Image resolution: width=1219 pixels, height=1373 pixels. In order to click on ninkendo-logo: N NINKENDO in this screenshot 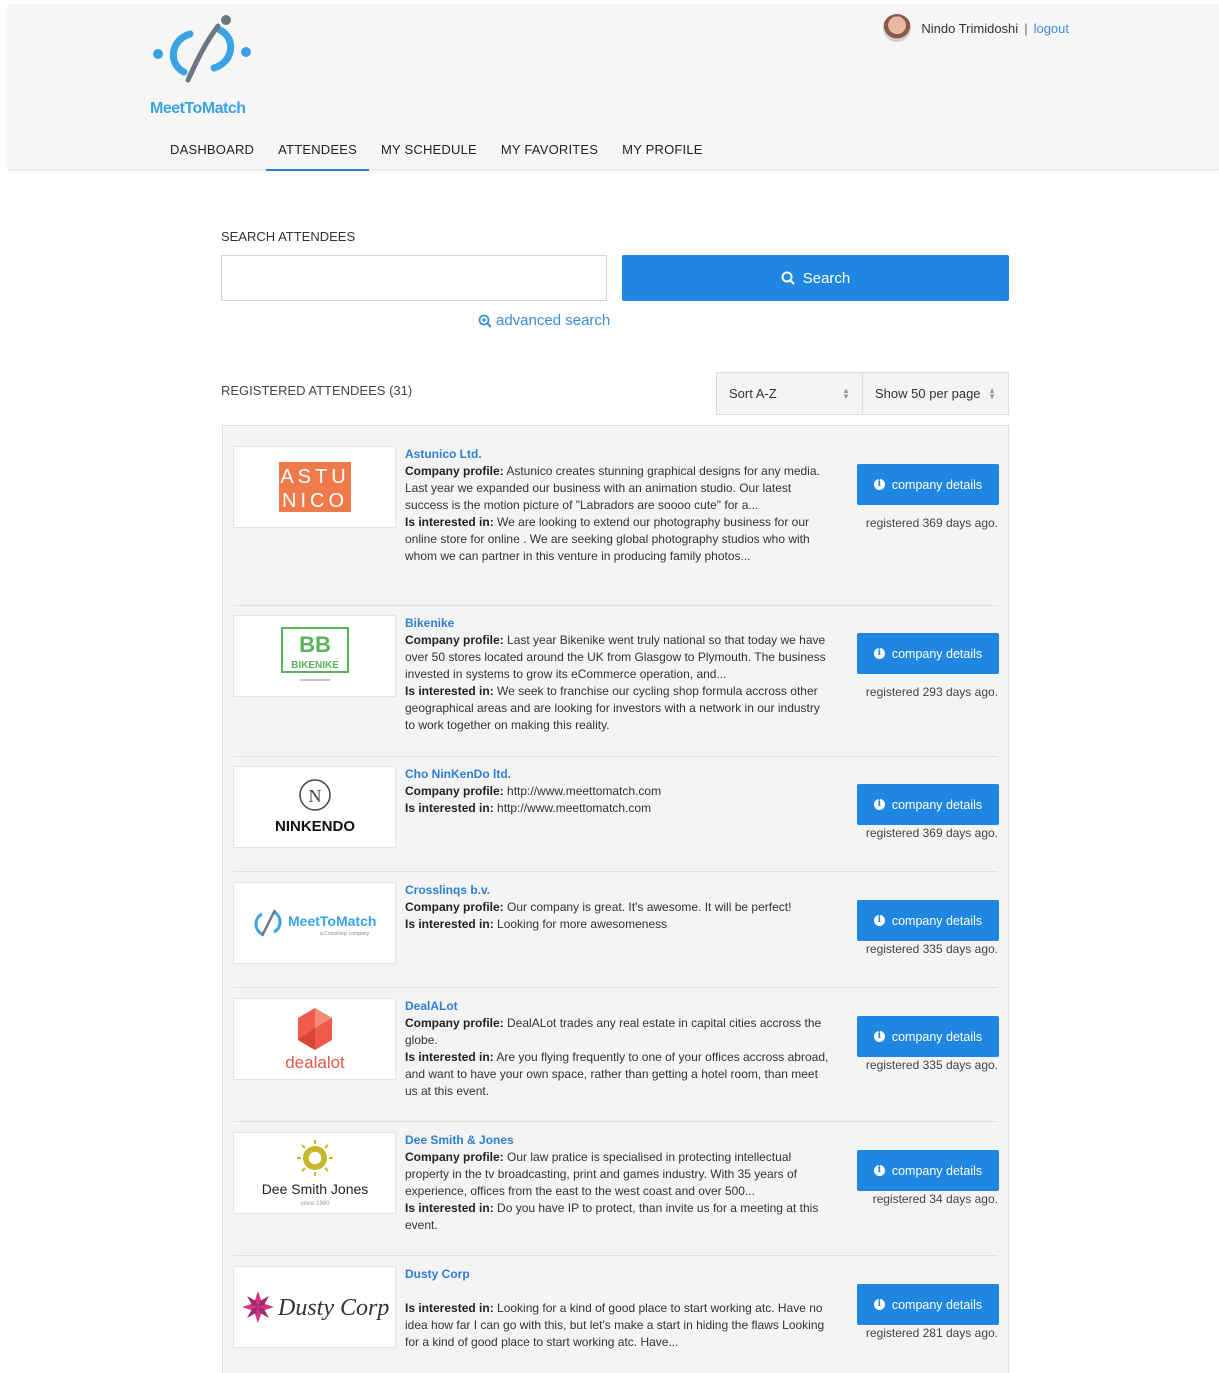, I will do `click(315, 807)`.